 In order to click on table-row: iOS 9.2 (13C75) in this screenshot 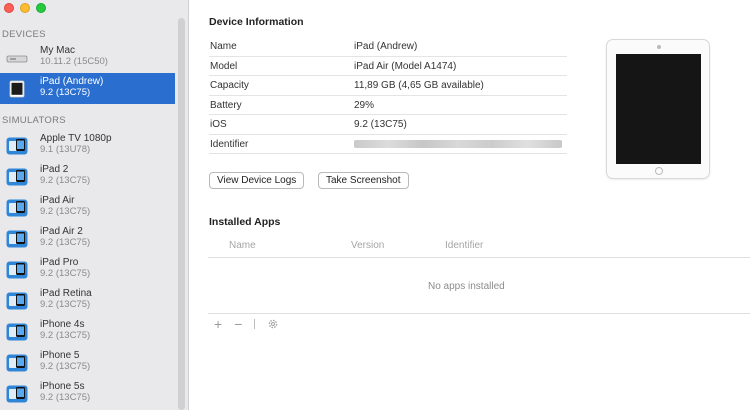, I will do `click(388, 125)`.